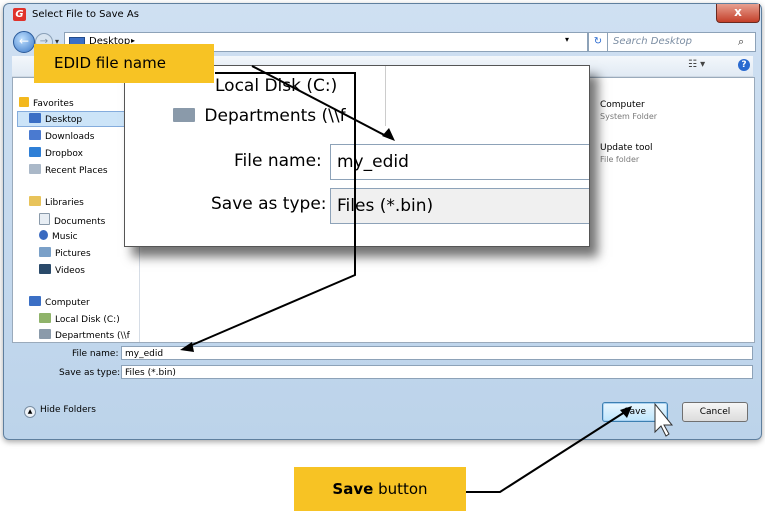  What do you see at coordinates (270, 210) in the screenshot?
I see `edid-arrow-line` at bounding box center [270, 210].